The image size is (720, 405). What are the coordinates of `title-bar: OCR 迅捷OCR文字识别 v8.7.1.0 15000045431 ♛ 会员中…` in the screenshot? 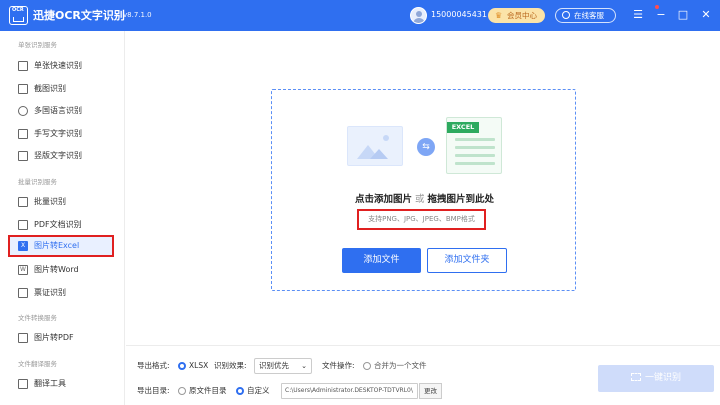 It's located at (360, 15).